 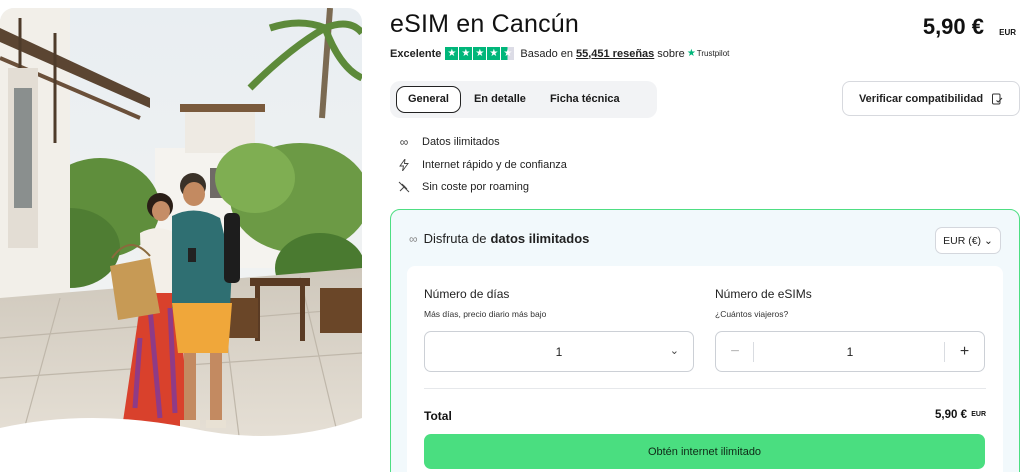 What do you see at coordinates (753, 352) in the screenshot?
I see `stepper-divider` at bounding box center [753, 352].